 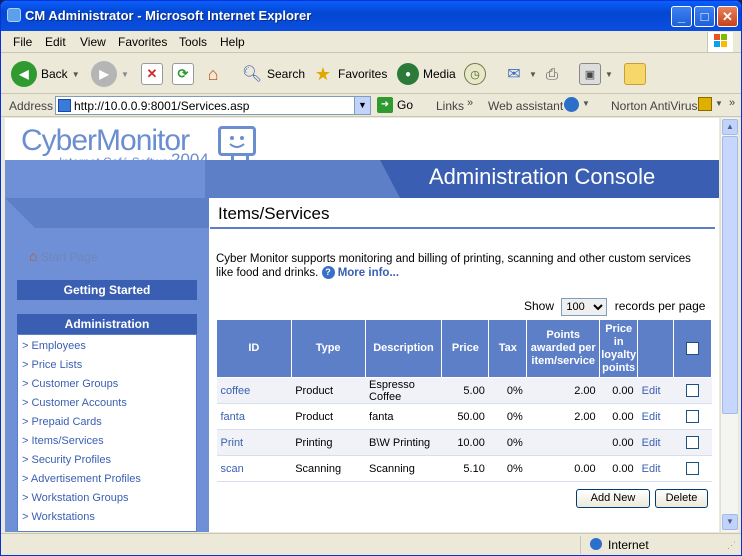 I want to click on status-bar: Internet ⋰, so click(x=371, y=544).